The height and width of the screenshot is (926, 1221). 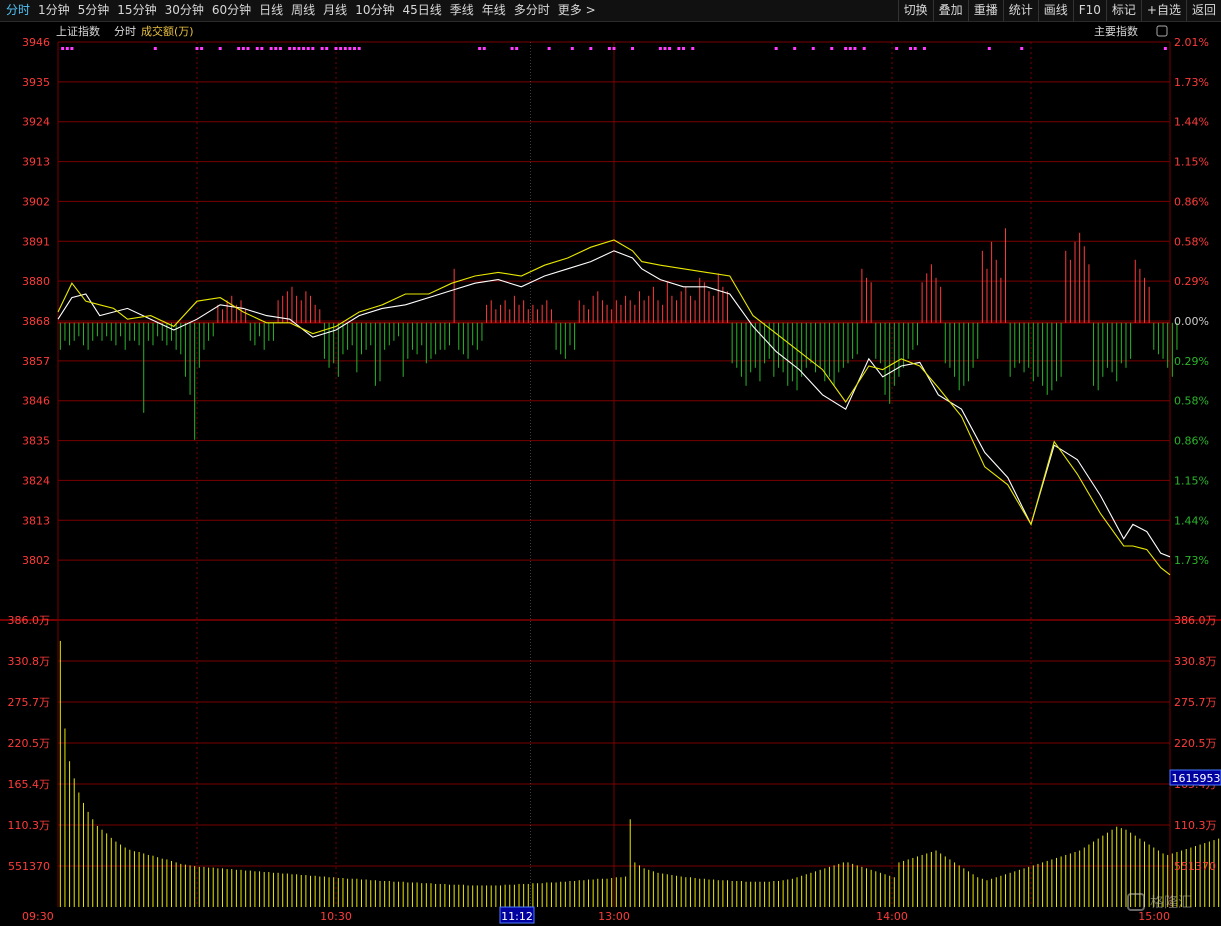 What do you see at coordinates (1203, 10) in the screenshot?
I see `tool-button-8: 返回` at bounding box center [1203, 10].